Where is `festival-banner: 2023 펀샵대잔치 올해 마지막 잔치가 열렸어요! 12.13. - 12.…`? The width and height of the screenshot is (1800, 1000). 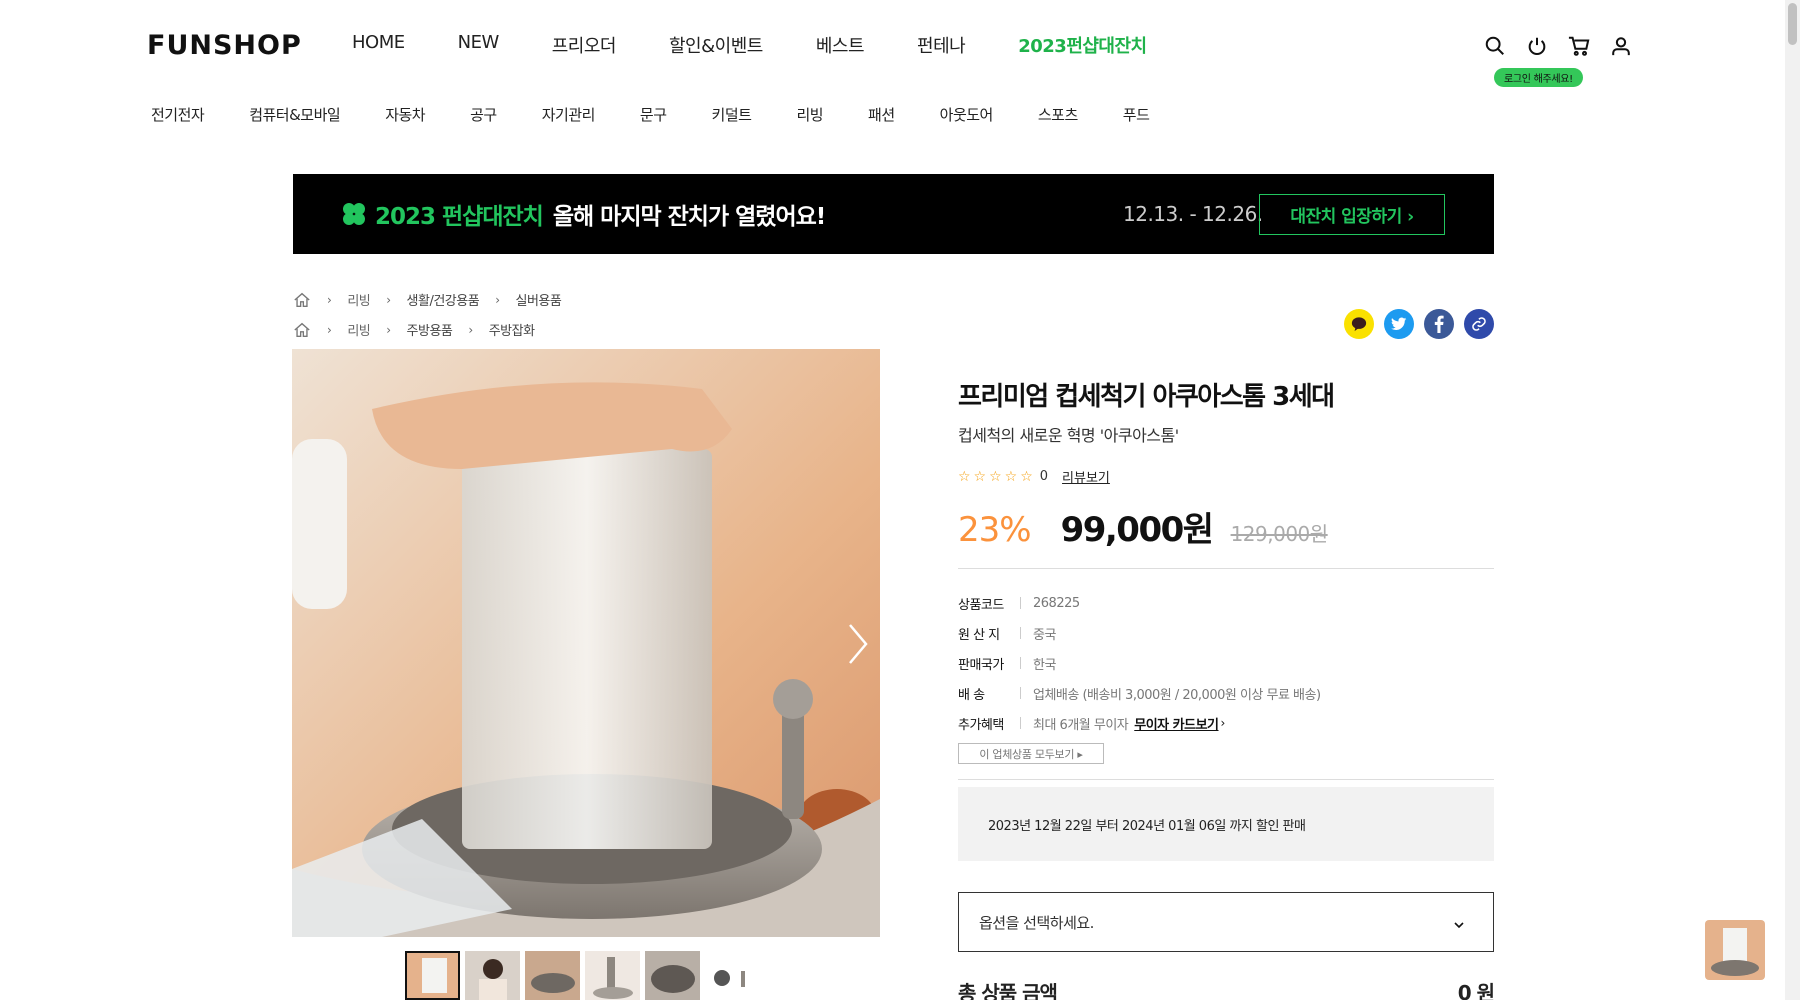
festival-banner: 2023 펀샵대잔치 올해 마지막 잔치가 열렸어요! 12.13. - 12.… is located at coordinates (893, 214).